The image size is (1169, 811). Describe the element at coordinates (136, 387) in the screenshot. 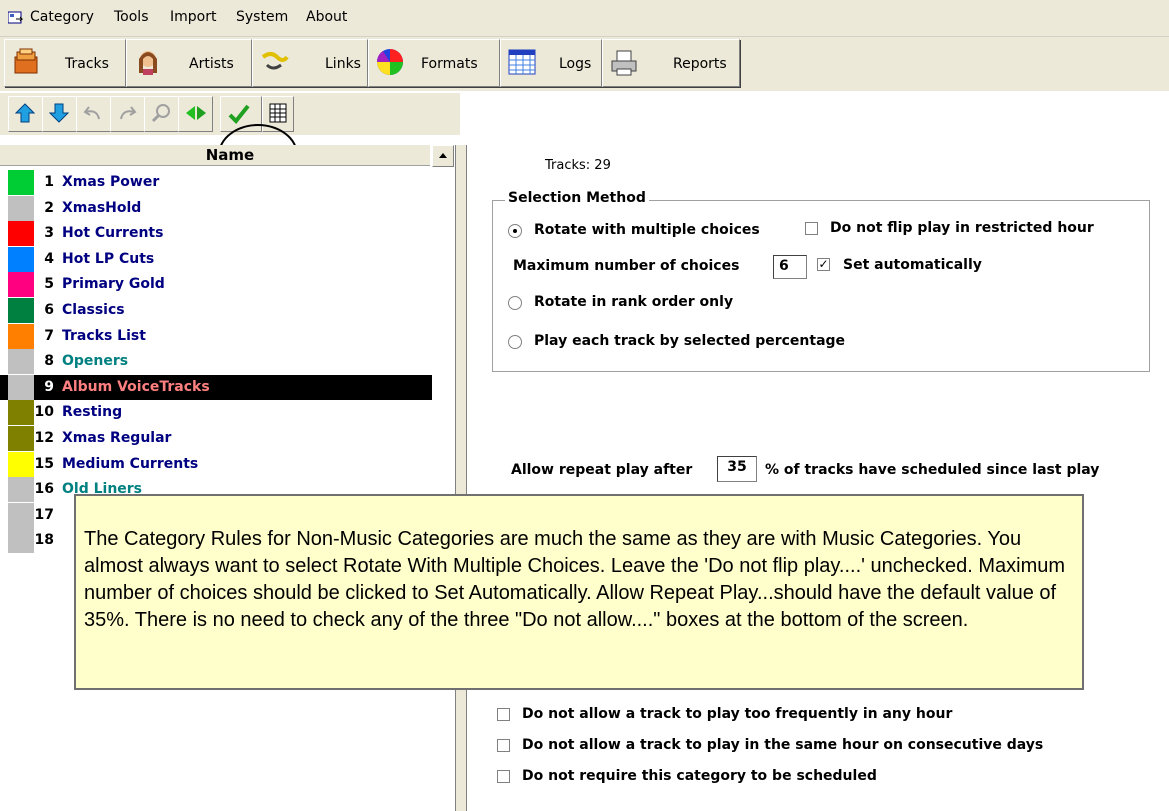

I see `item-name: Album VoiceTracks` at that location.